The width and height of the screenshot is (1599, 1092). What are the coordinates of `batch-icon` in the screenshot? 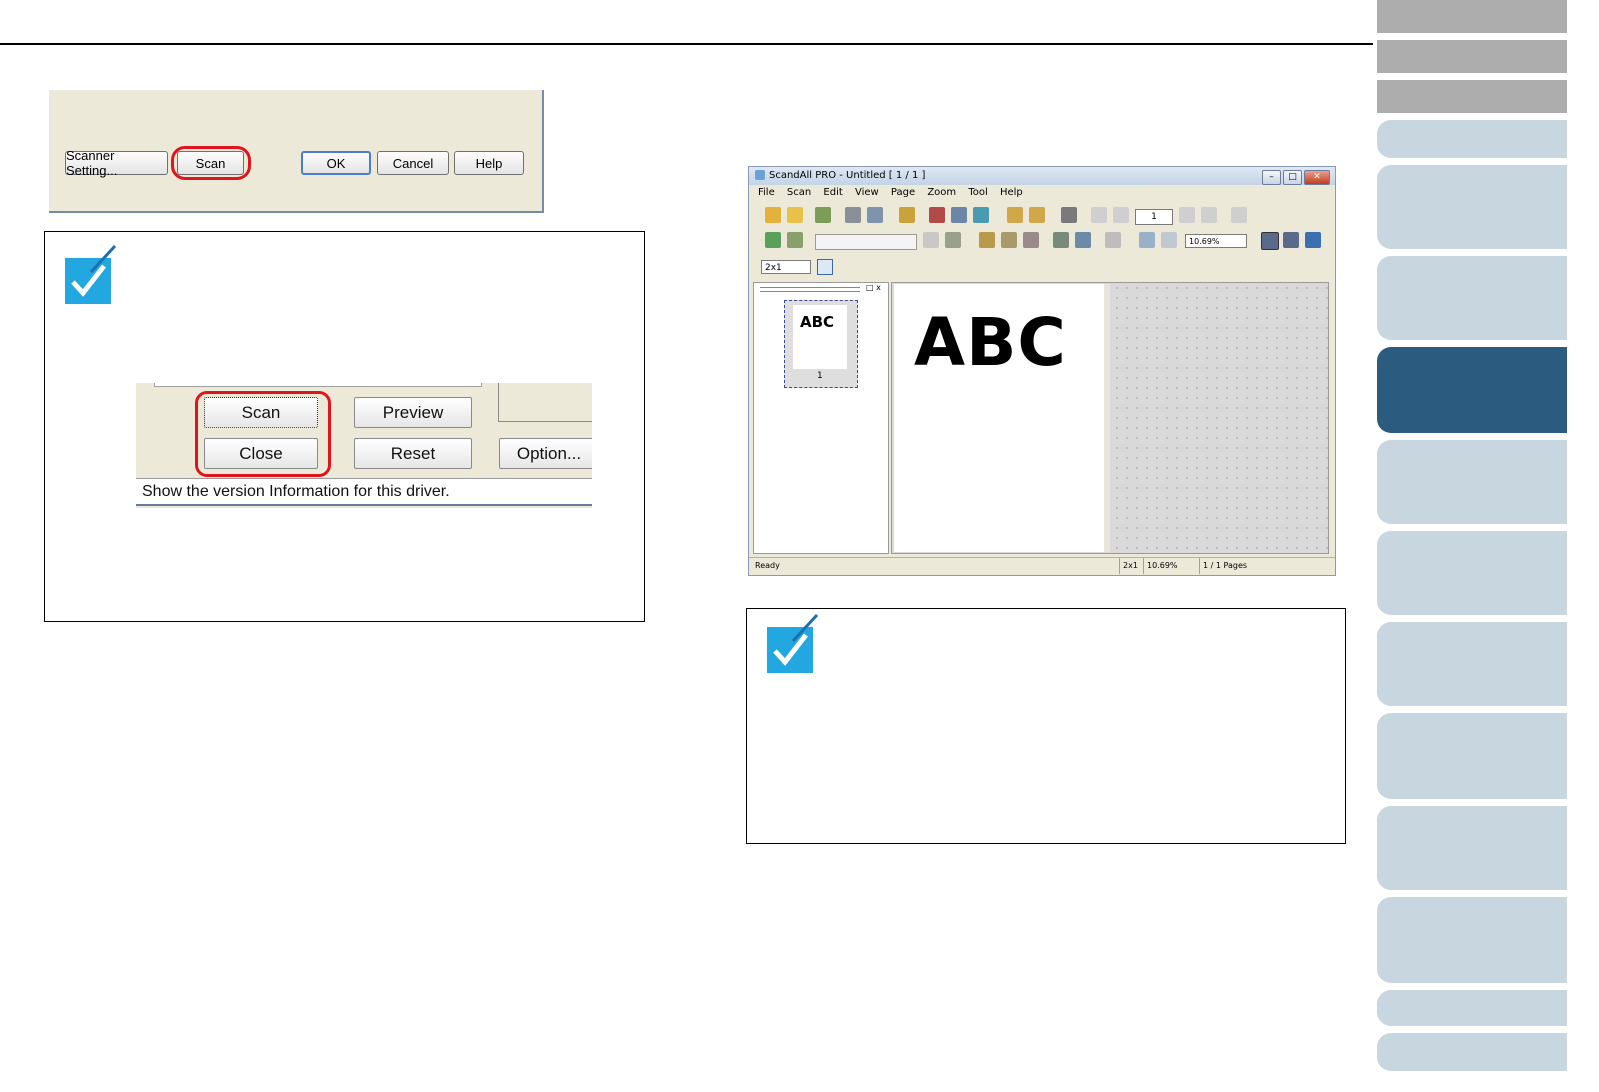 It's located at (931, 240).